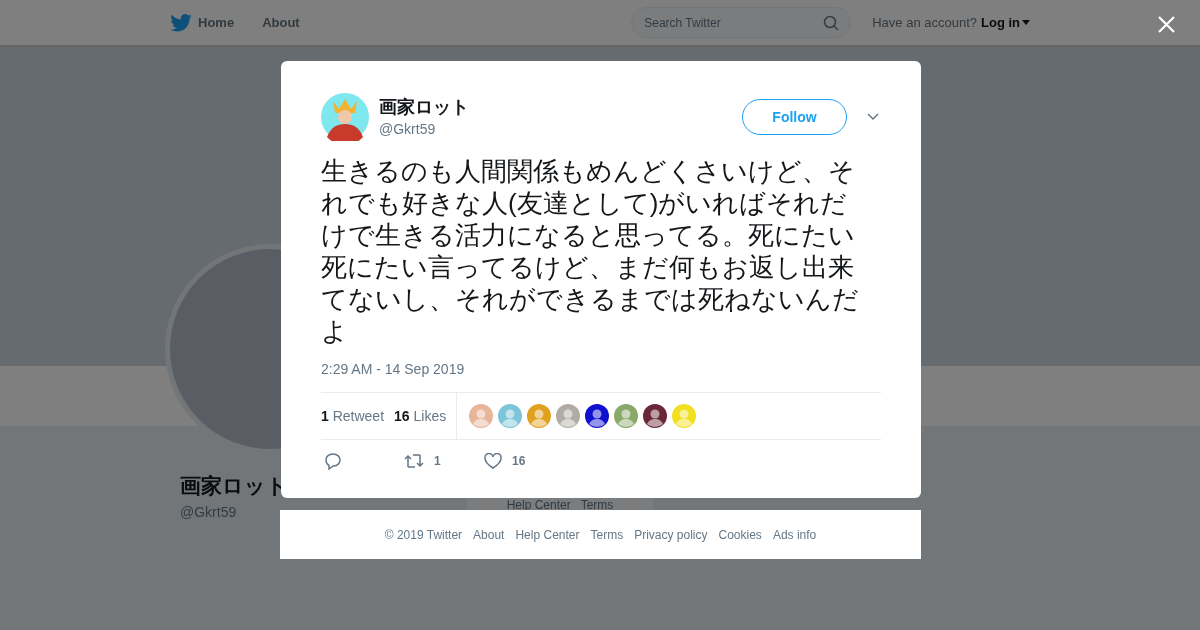 This screenshot has height=630, width=1200. Describe the element at coordinates (424, 106) in the screenshot. I see `author-name: 画家ロット` at that location.